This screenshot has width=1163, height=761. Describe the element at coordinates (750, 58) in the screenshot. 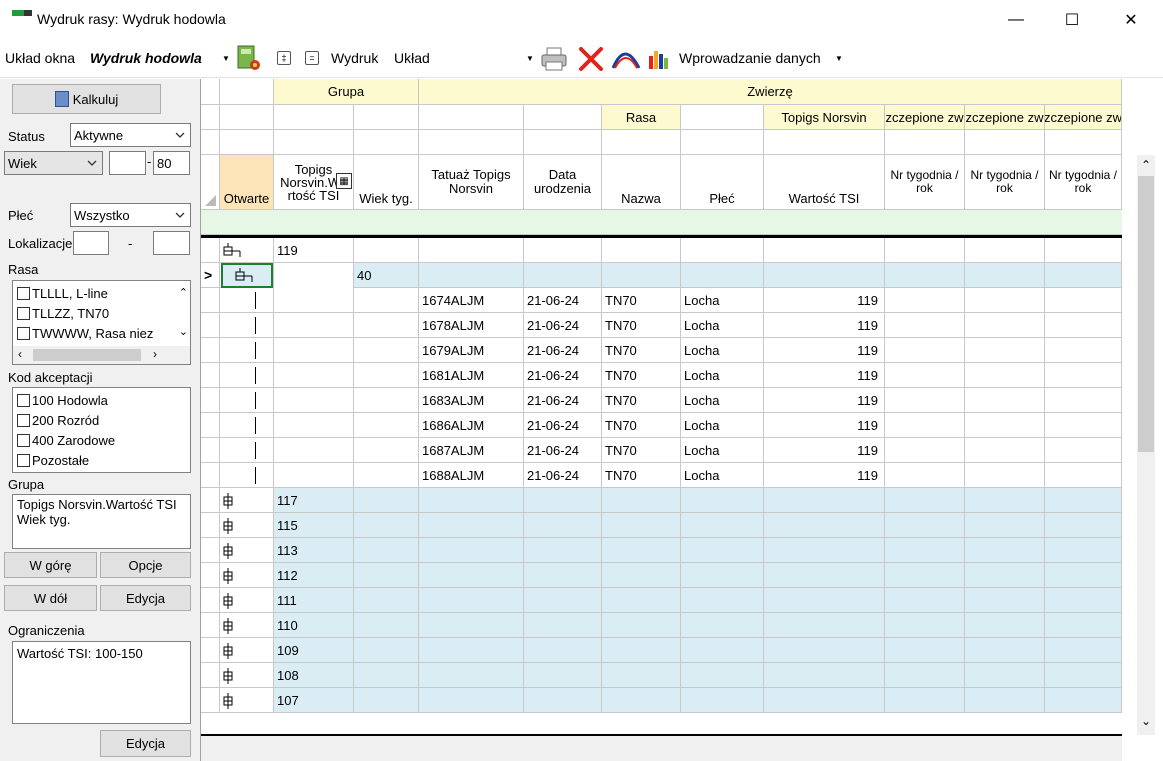

I see `data-entry-menu: Wprowadzanie danych` at that location.